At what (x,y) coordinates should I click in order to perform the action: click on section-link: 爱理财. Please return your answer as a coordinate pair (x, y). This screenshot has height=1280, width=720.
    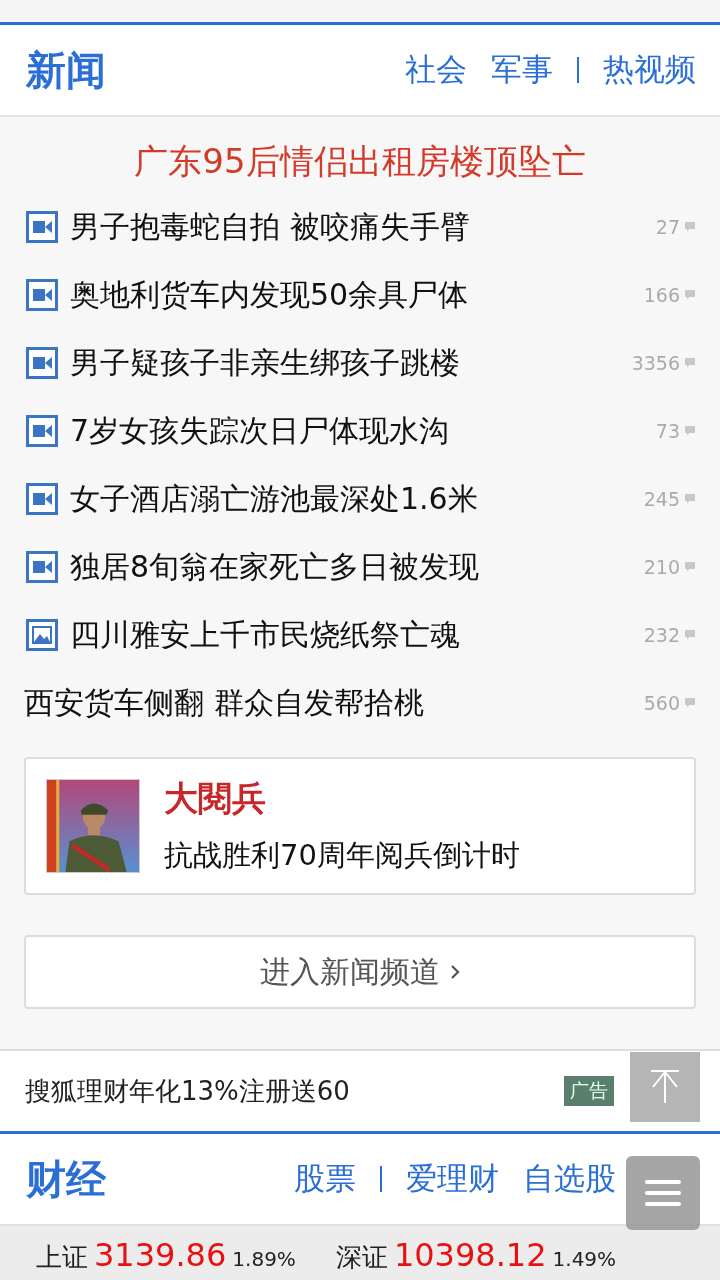
    Looking at the image, I should click on (452, 1179).